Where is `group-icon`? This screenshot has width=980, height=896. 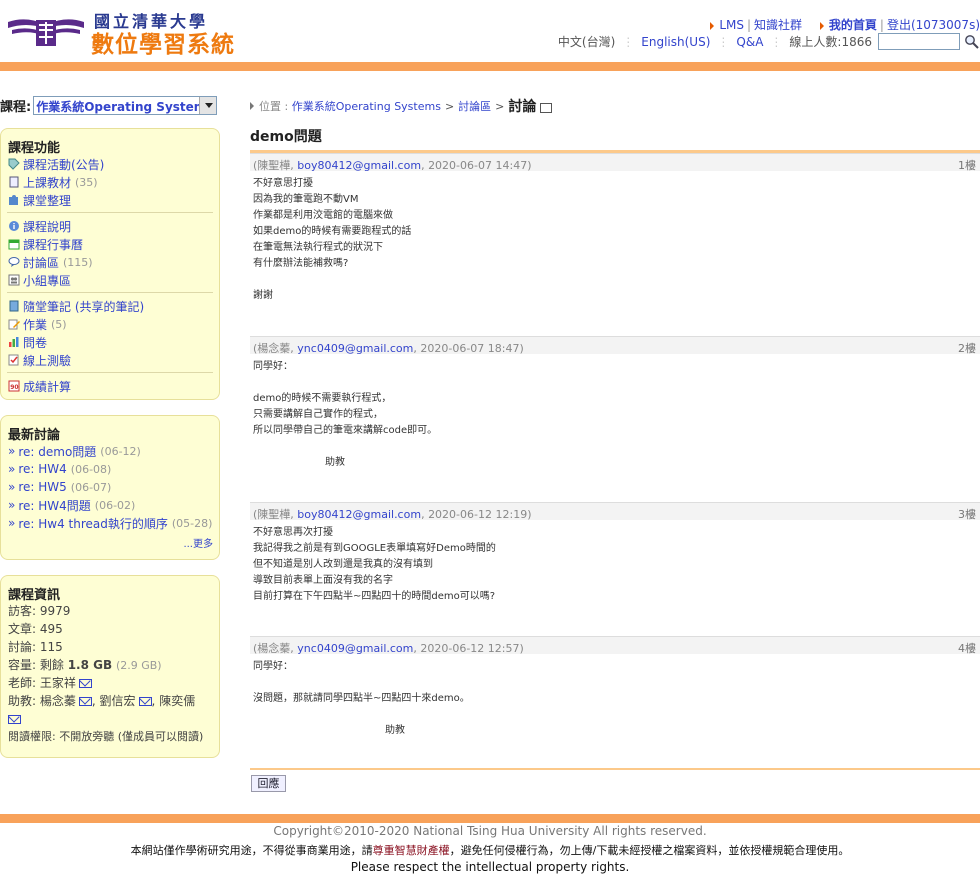
group-icon is located at coordinates (14, 280).